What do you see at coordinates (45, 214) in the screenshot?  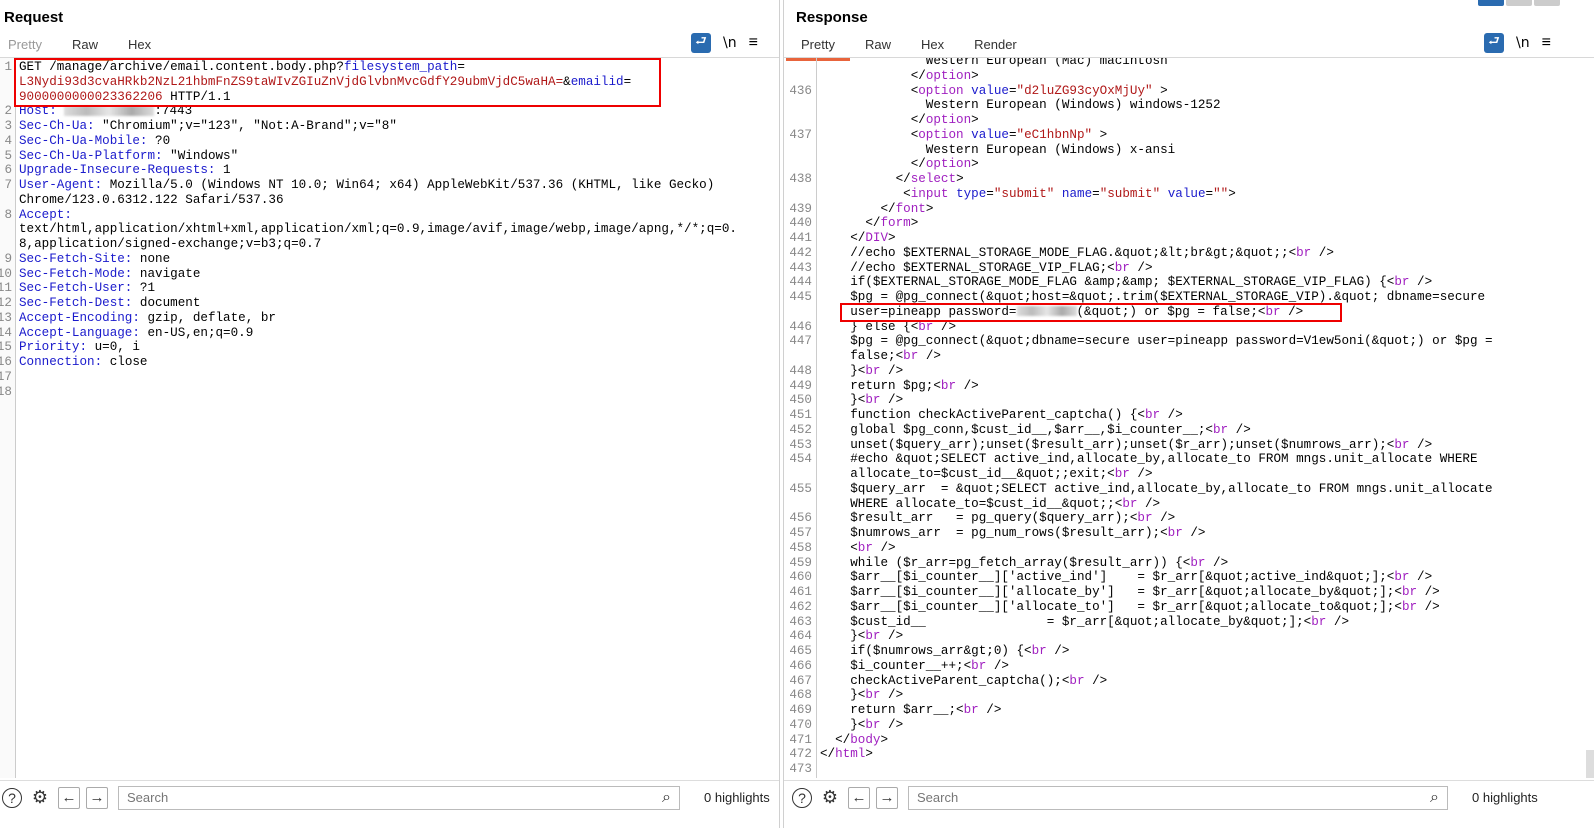 I see `header-name: Accept:` at bounding box center [45, 214].